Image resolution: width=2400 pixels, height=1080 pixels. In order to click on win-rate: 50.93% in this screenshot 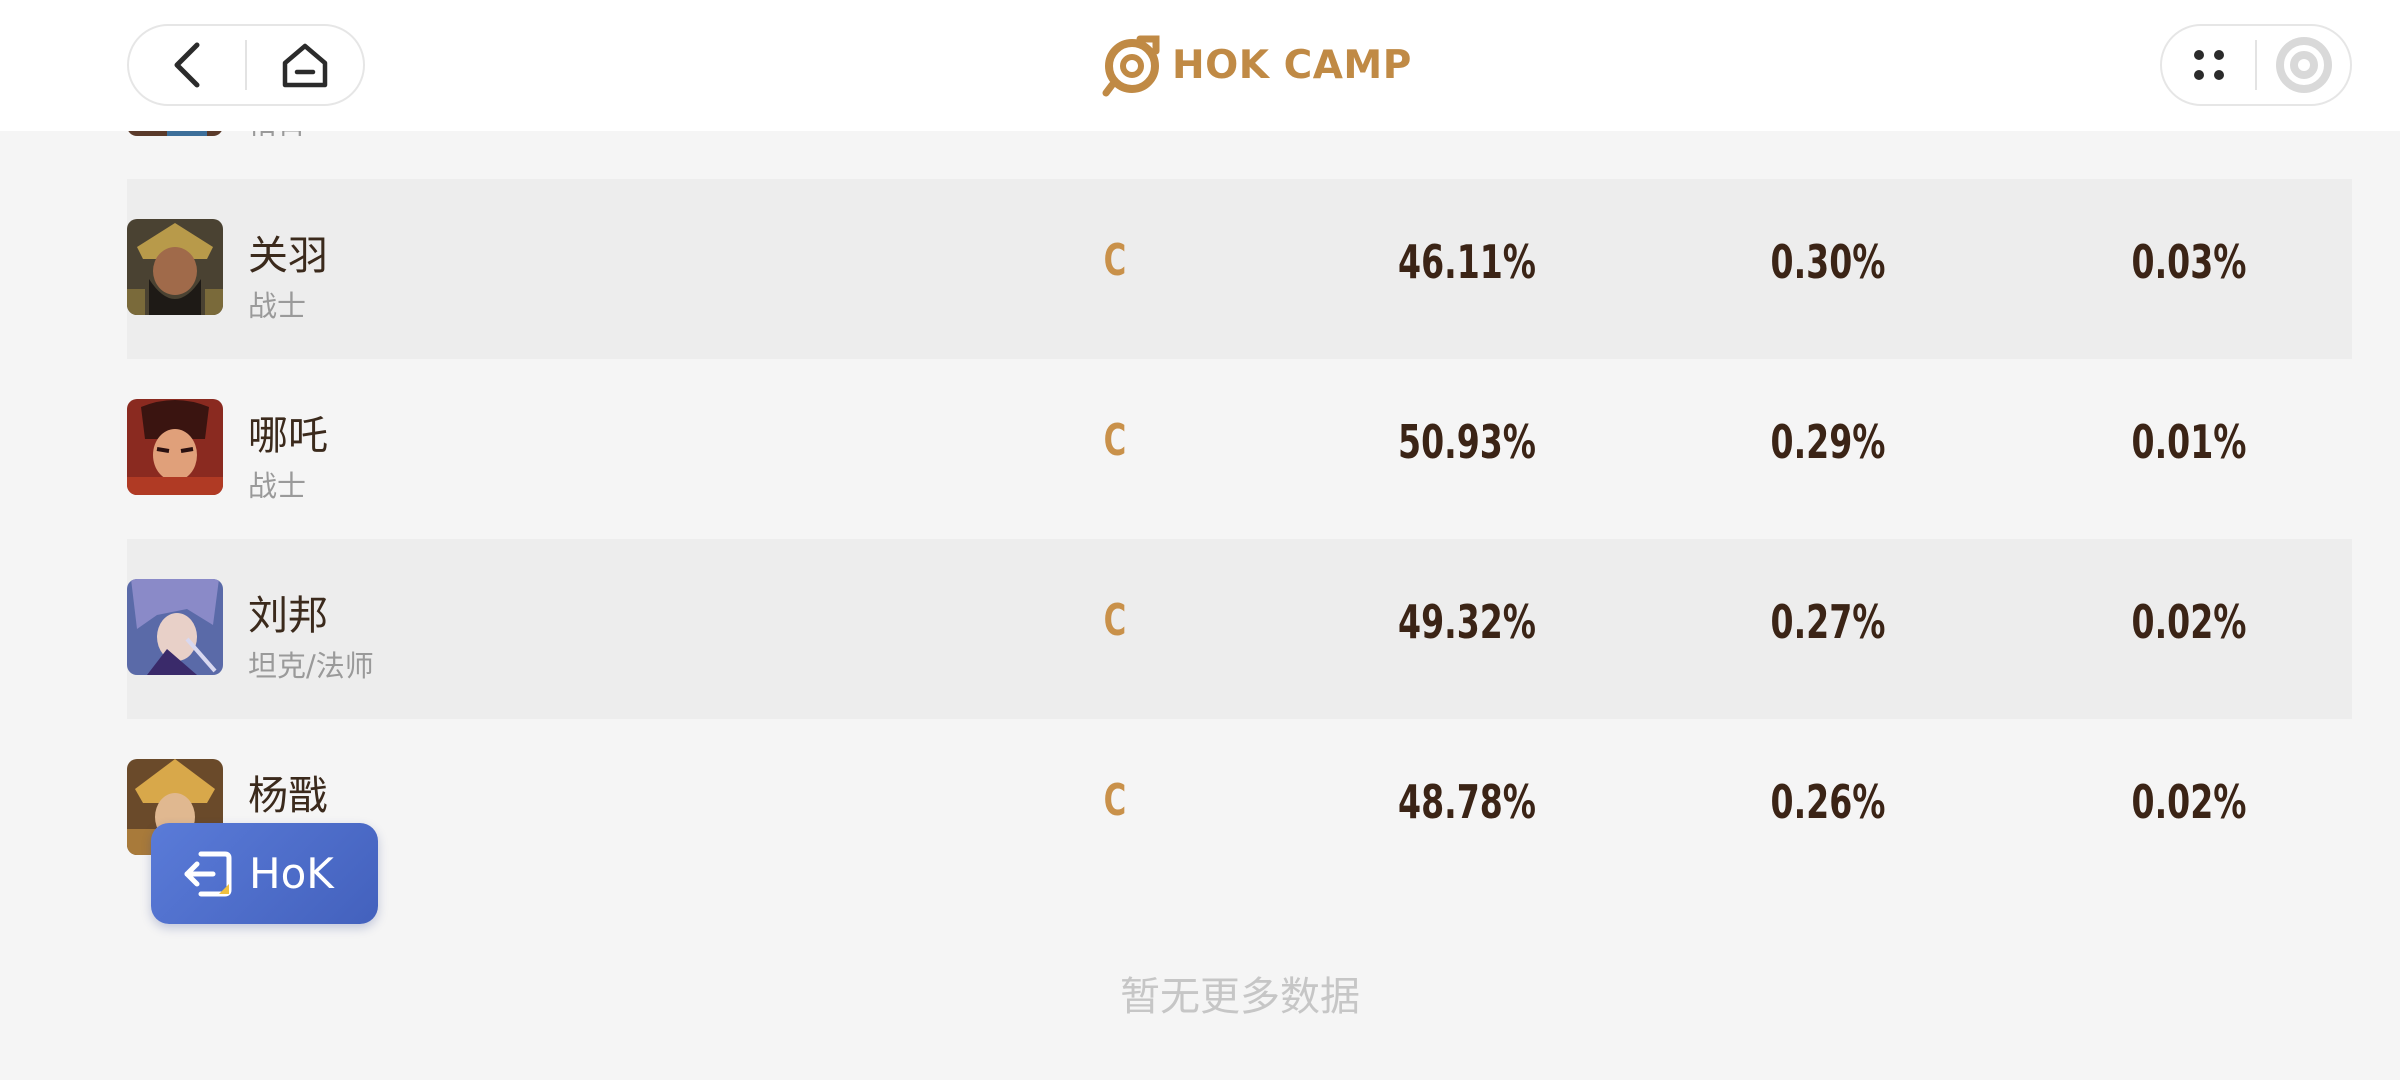, I will do `click(1467, 442)`.